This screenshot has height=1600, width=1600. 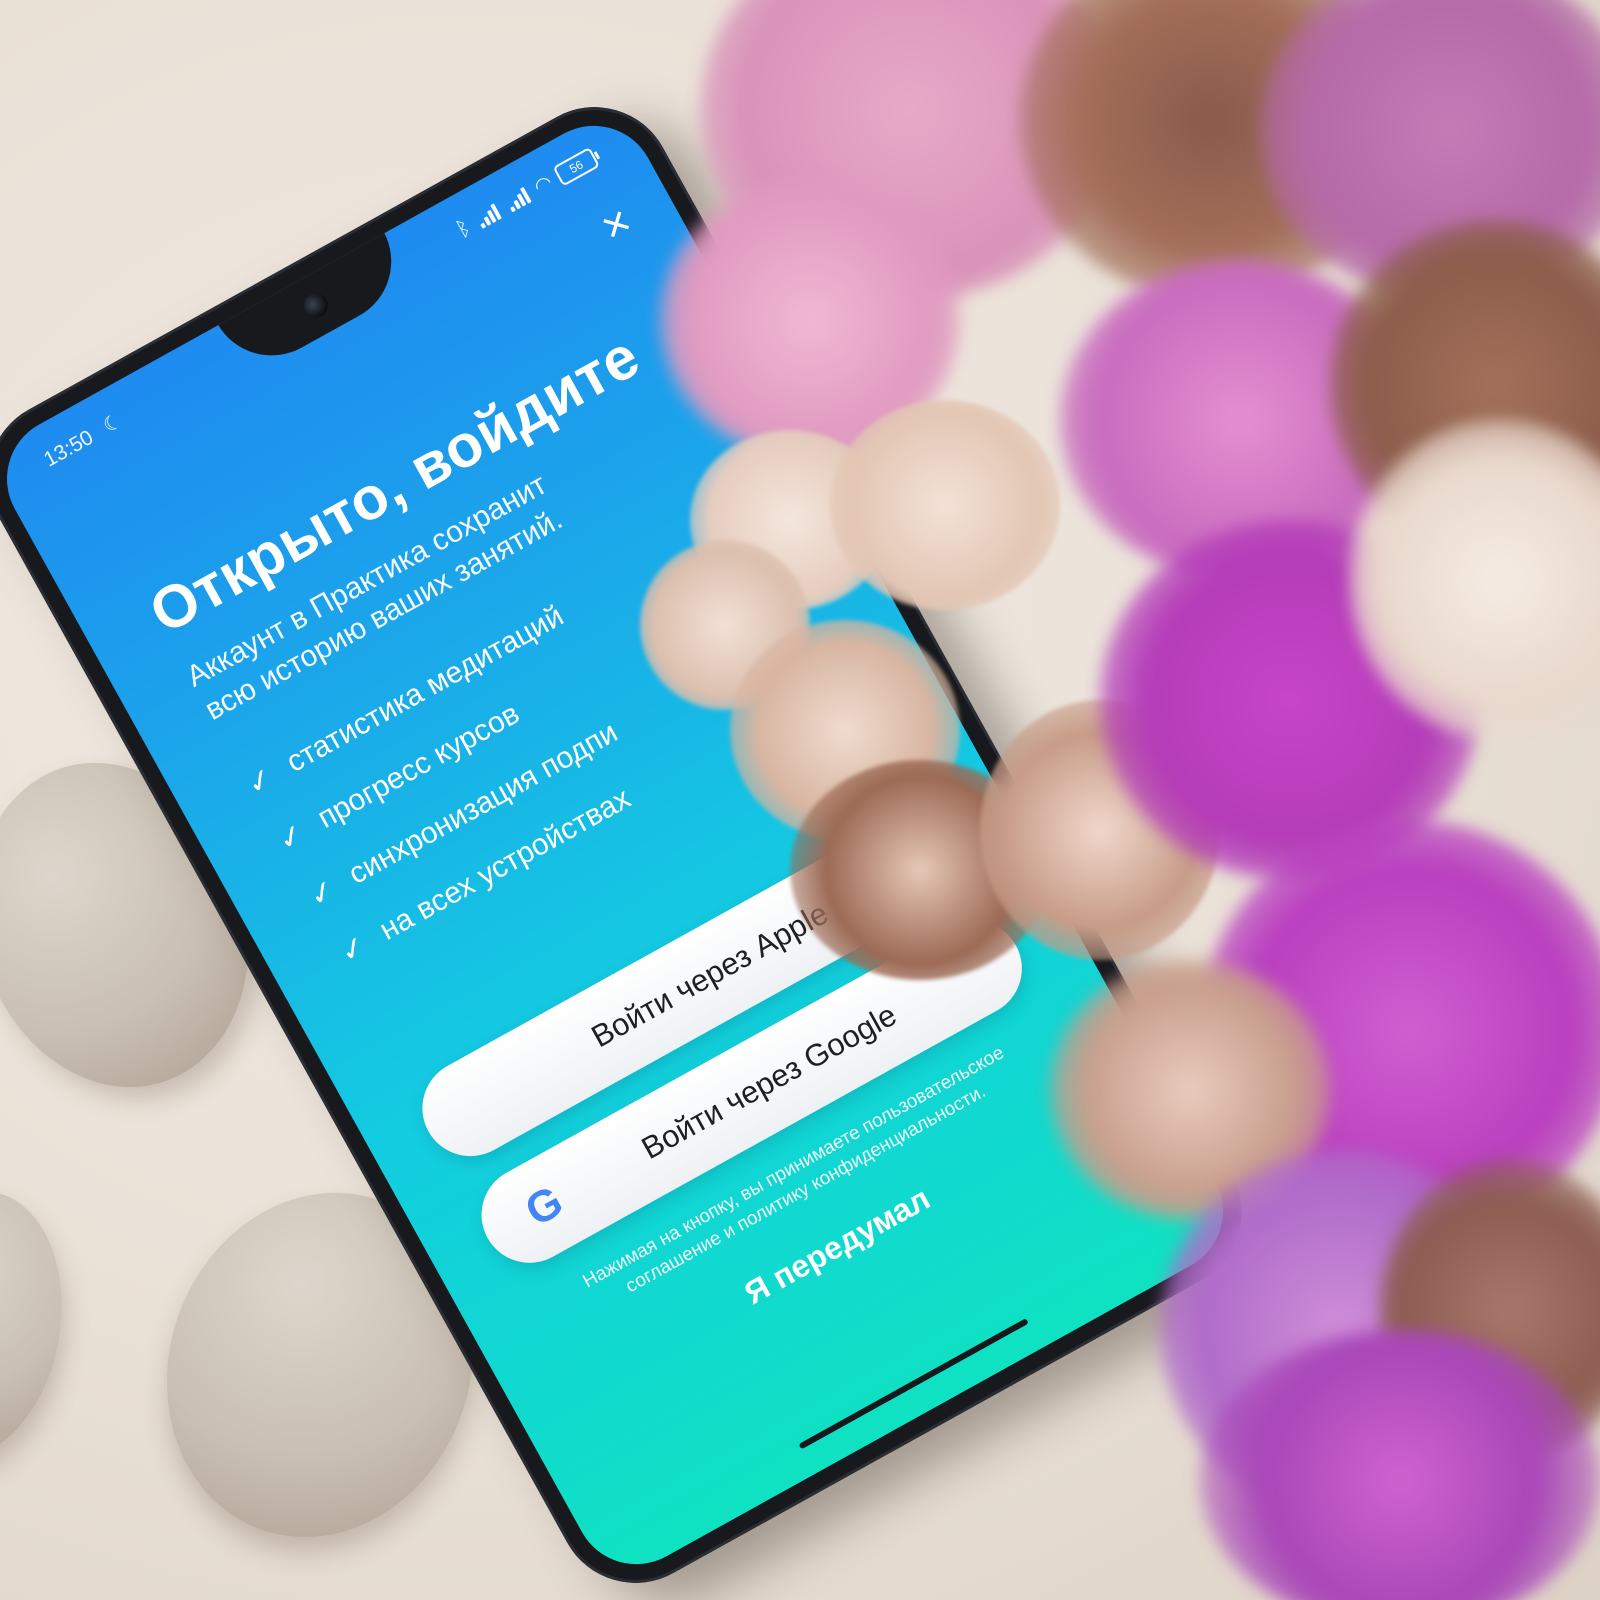 I want to click on wifi-icon: ◠, so click(x=543, y=185).